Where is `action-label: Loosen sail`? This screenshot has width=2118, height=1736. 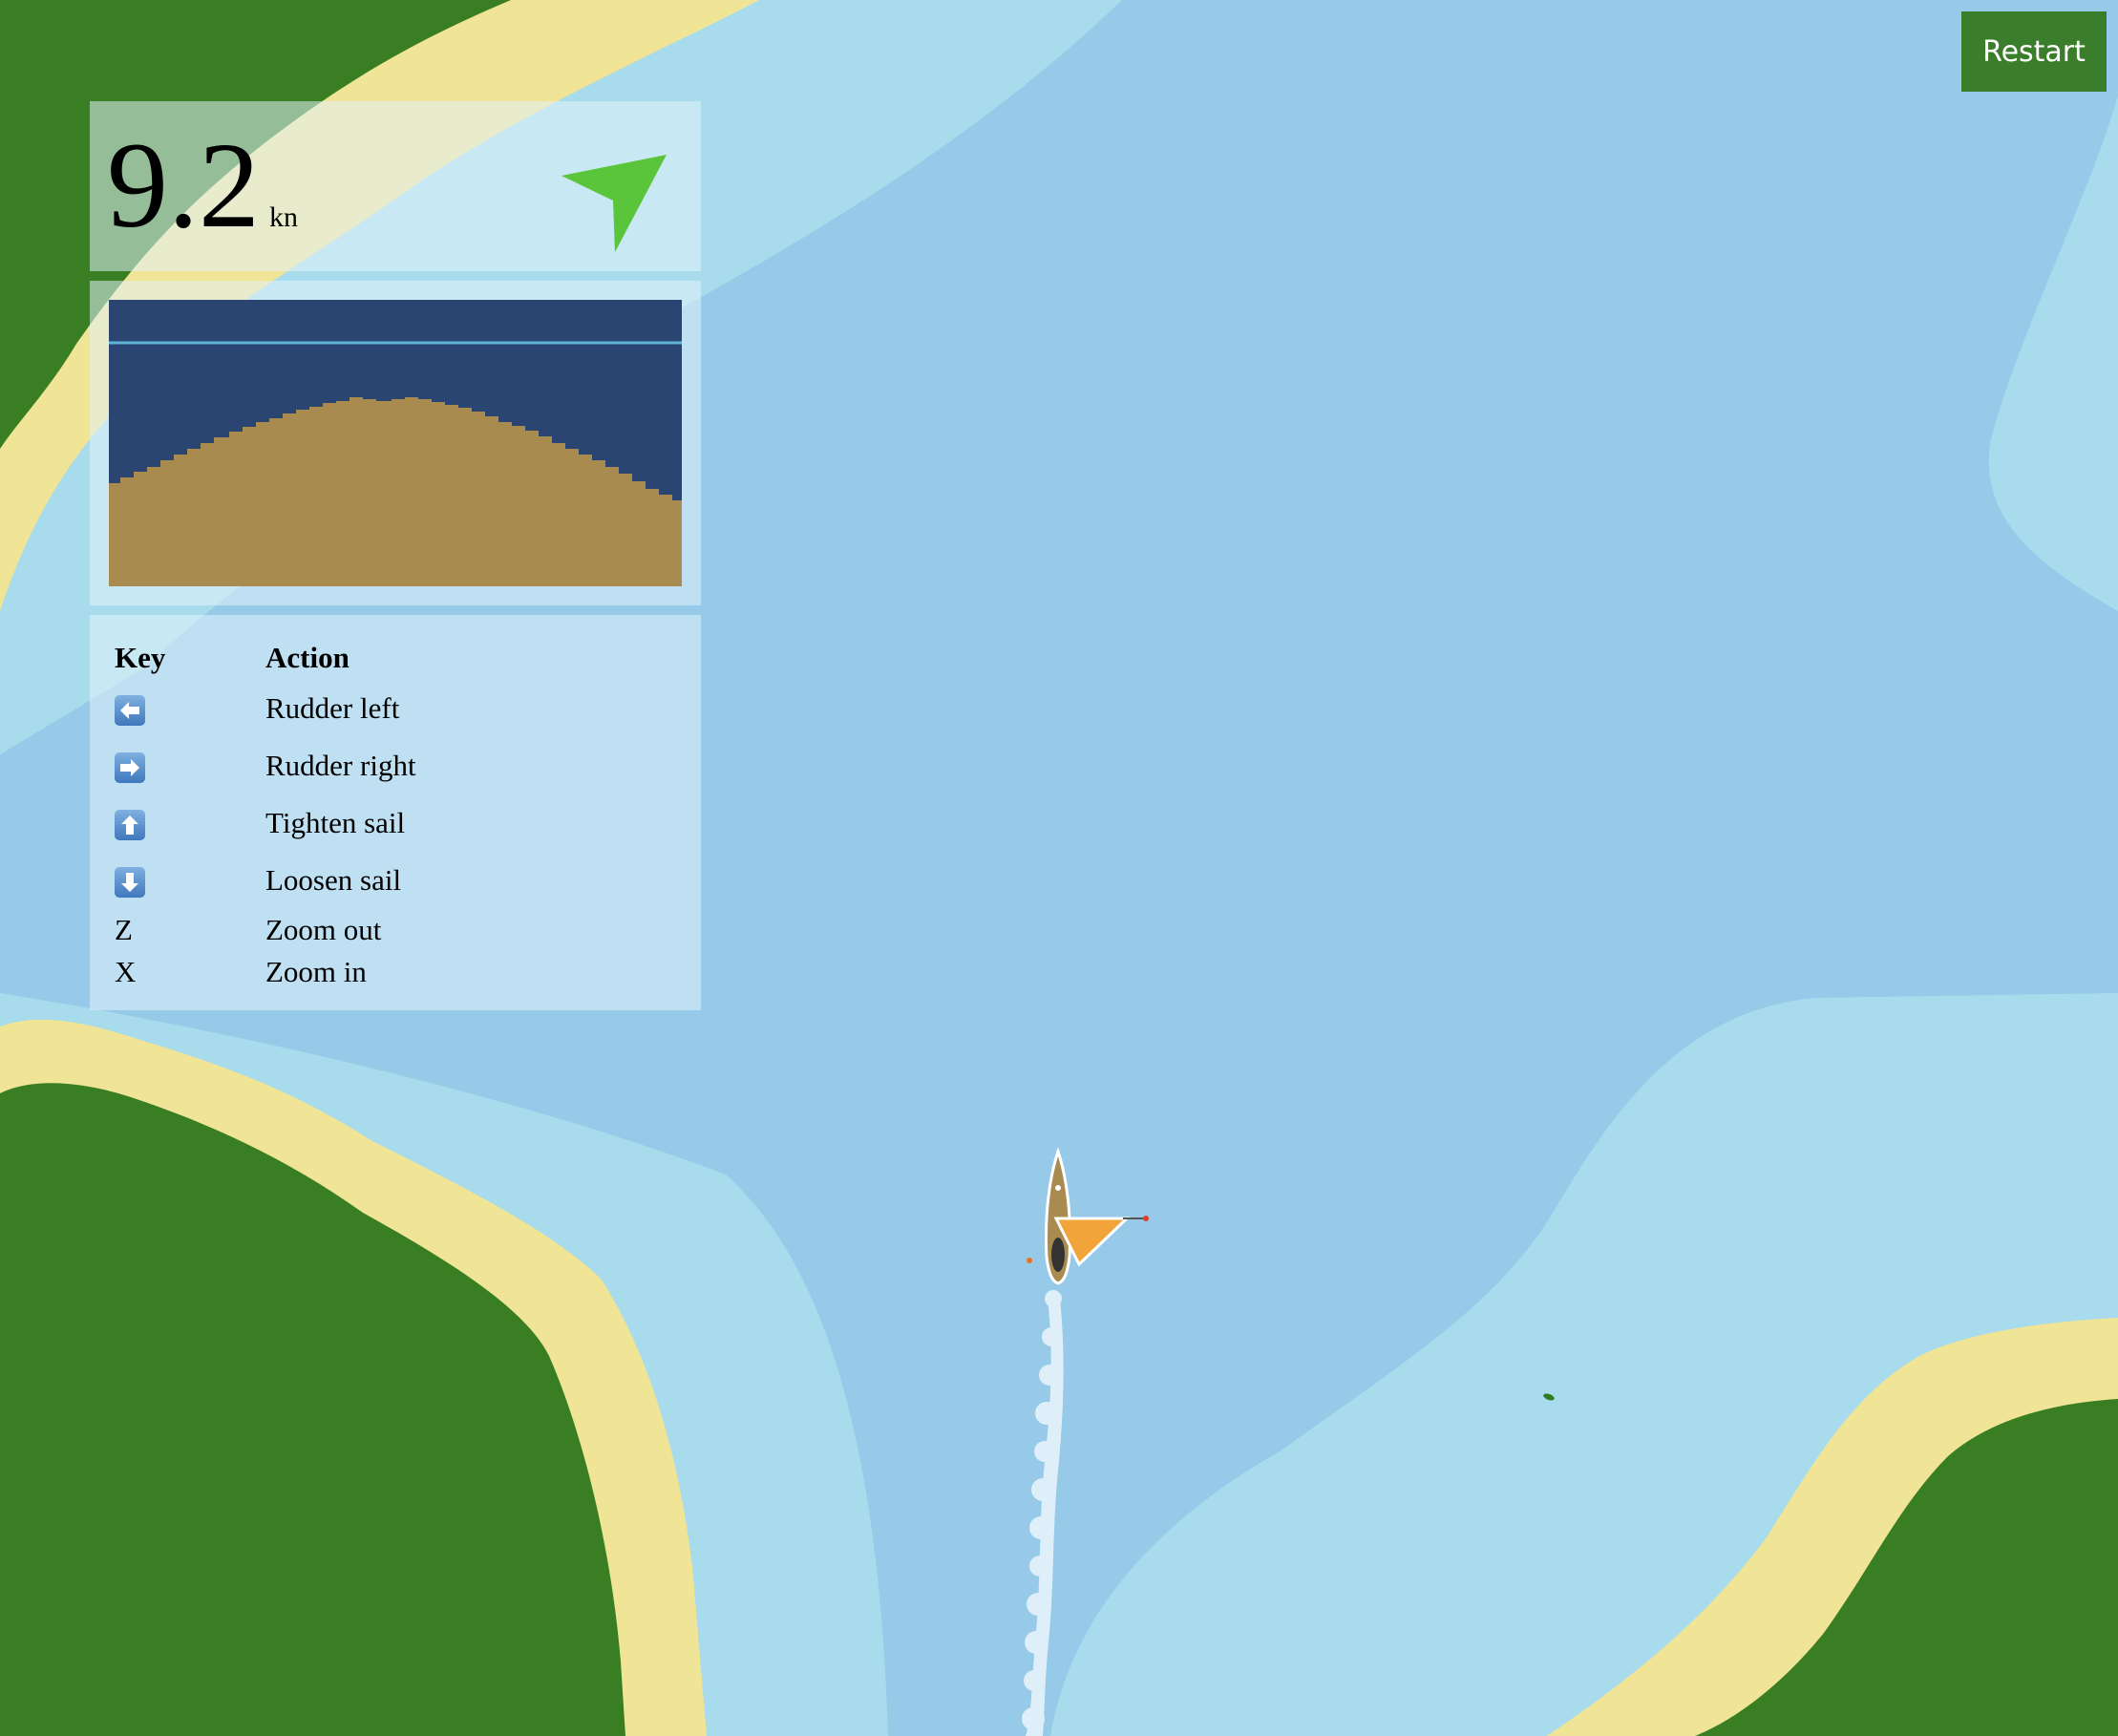
action-label: Loosen sail is located at coordinates (334, 880).